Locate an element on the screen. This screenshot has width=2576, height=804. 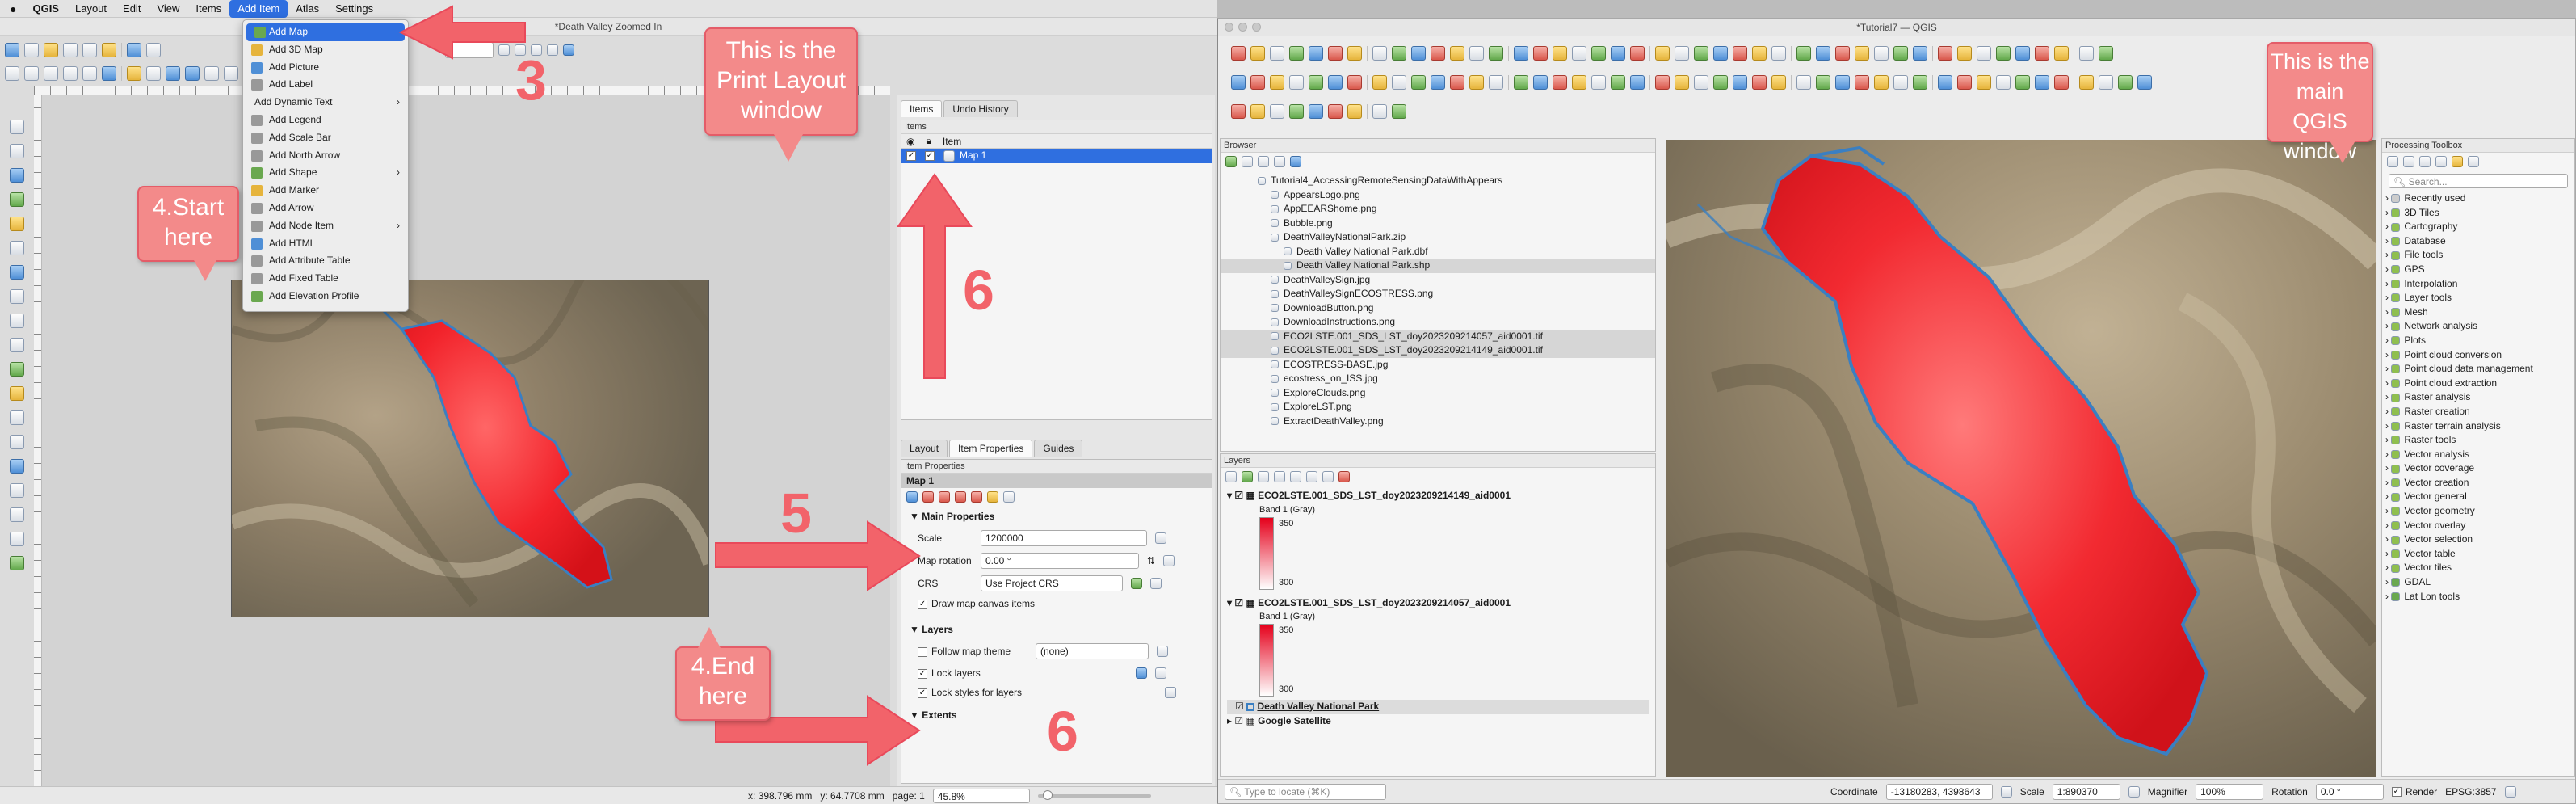
annotation-number-6-bottom: 6 is located at coordinates (1062, 732).